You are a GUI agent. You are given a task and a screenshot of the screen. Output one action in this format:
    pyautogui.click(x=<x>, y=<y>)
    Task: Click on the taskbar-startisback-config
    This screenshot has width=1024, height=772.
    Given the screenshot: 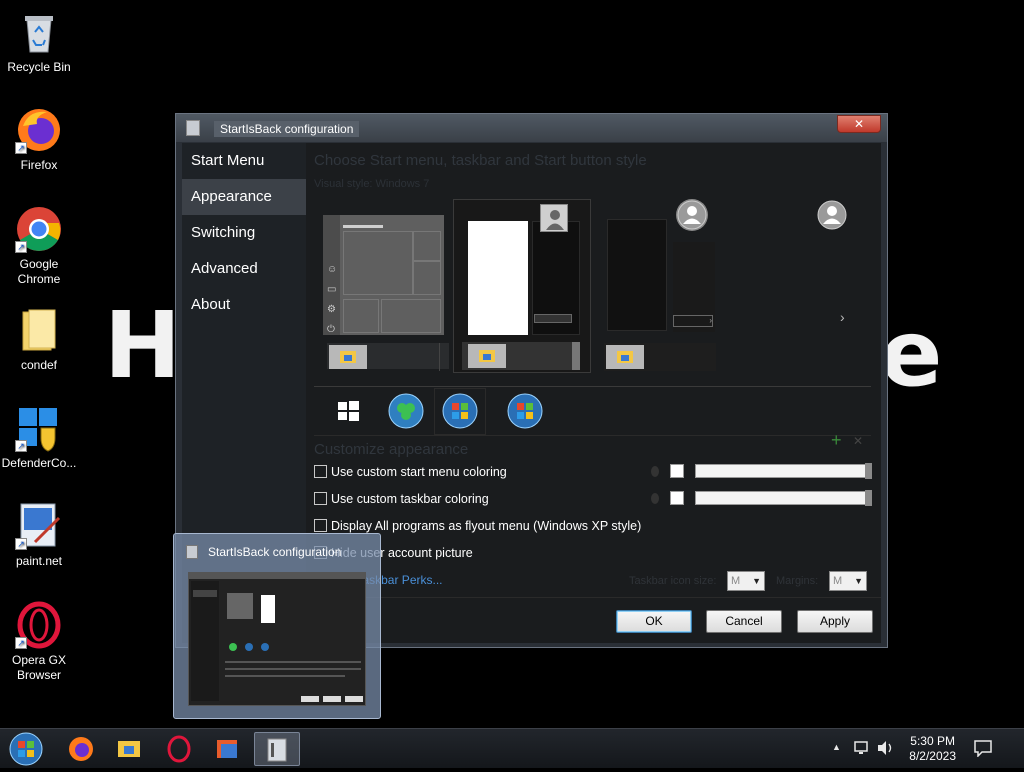 What is the action you would take?
    pyautogui.click(x=277, y=749)
    